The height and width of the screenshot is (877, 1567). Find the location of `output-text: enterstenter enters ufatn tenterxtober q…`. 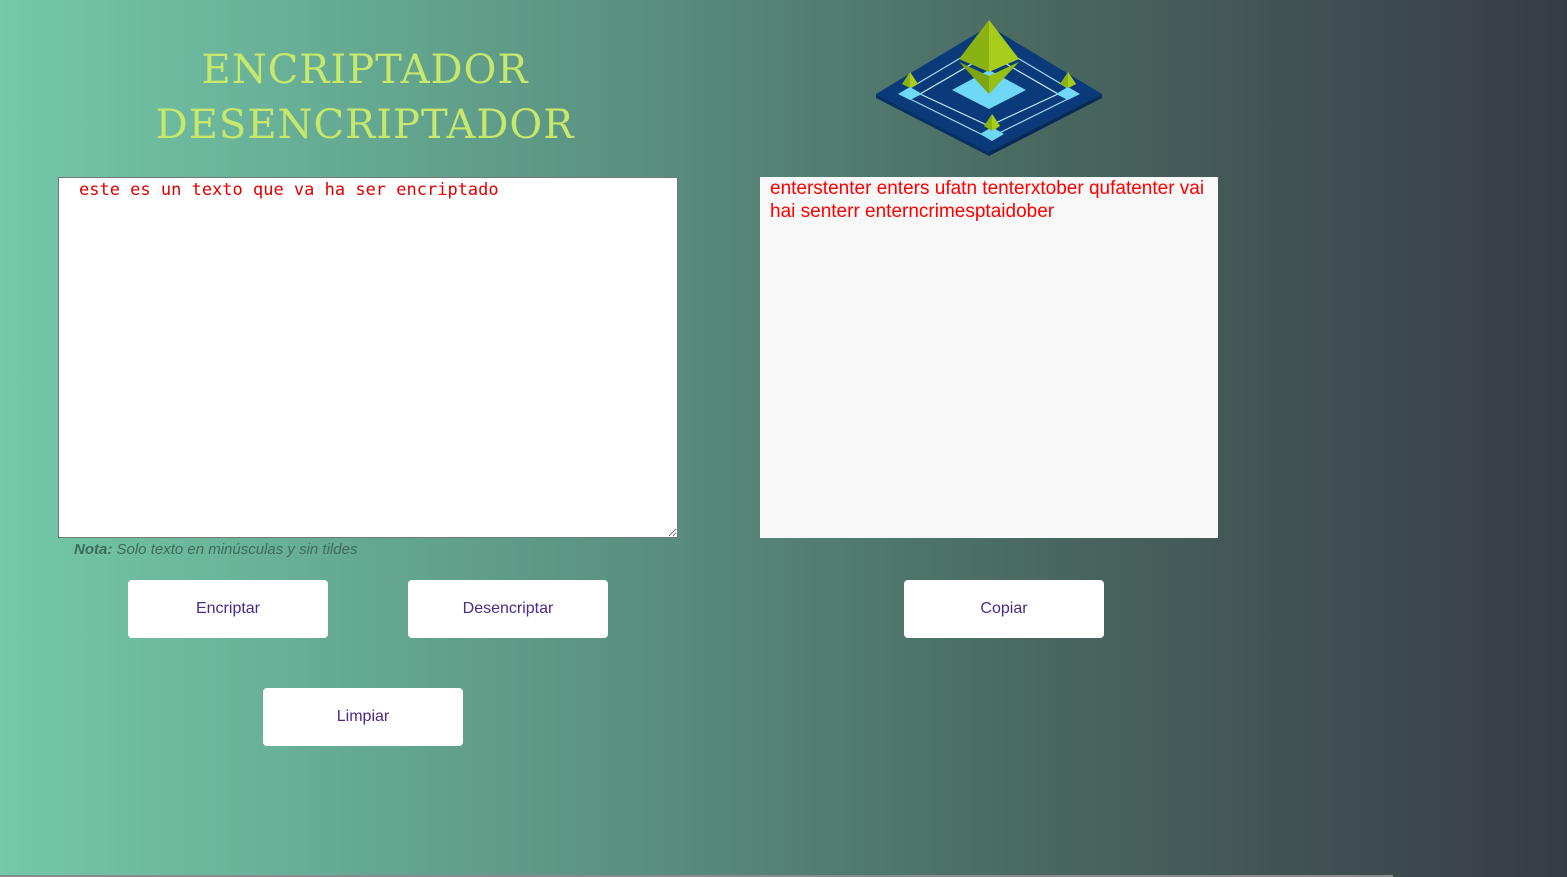

output-text: enterstenter enters ufatn tenterxtober q… is located at coordinates (989, 357).